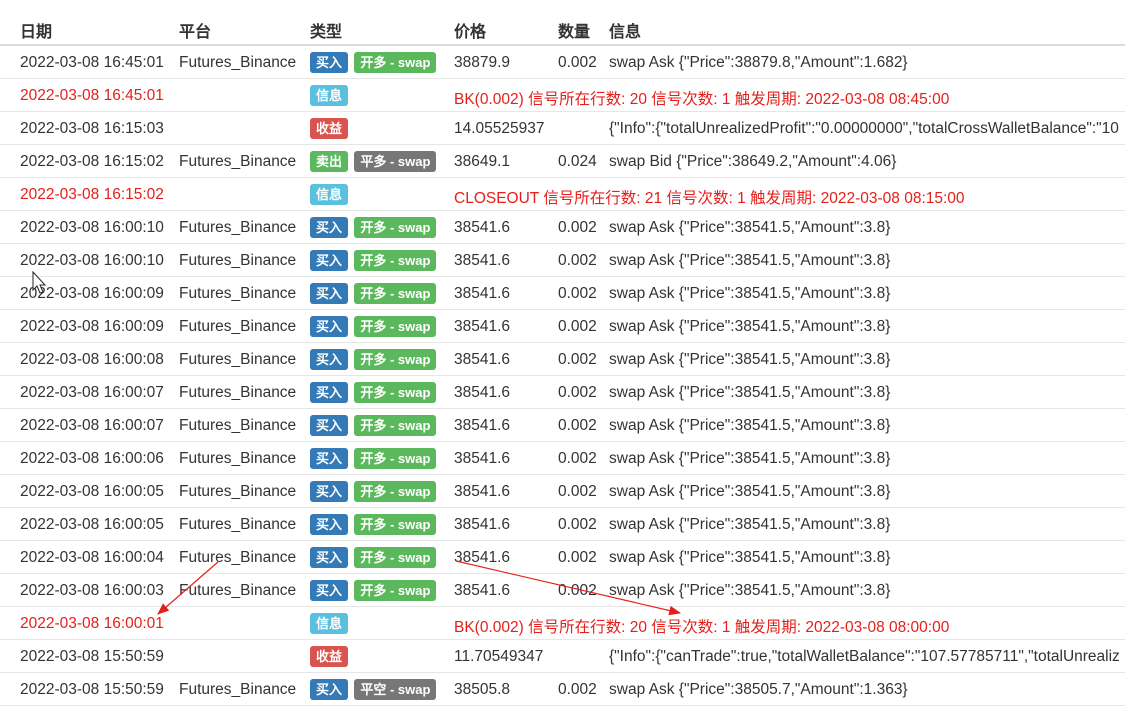 This screenshot has width=1125, height=706. I want to click on direction-badge: 平空 - swap, so click(395, 689).